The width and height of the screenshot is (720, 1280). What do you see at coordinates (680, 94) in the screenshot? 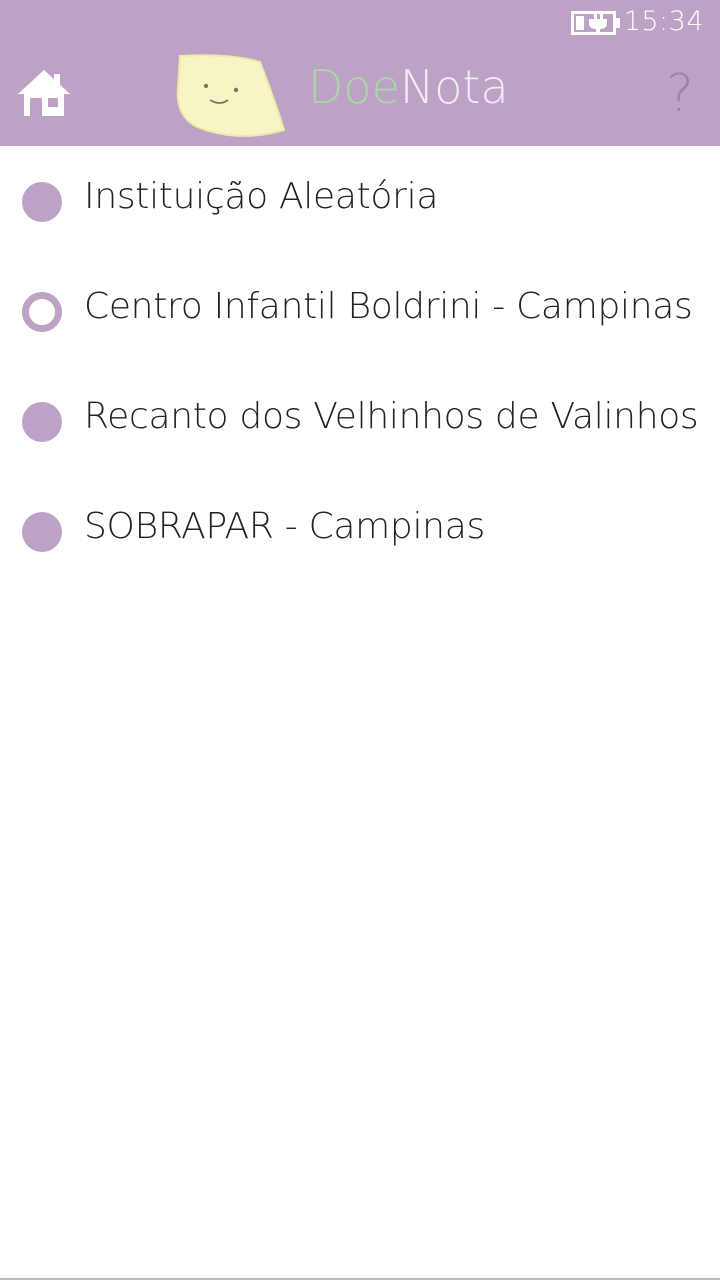
I see `help-button: ?` at bounding box center [680, 94].